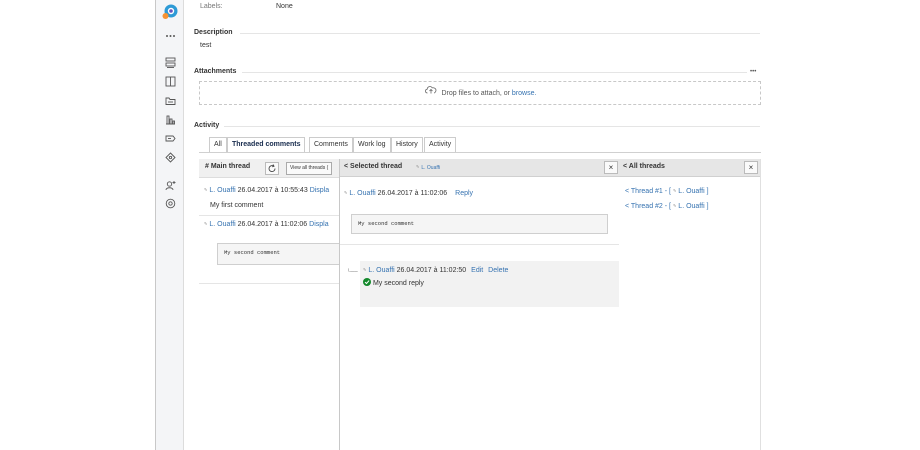 The width and height of the screenshot is (920, 450). What do you see at coordinates (479, 224) in the screenshot?
I see `selected-comment-code: My second comment` at bounding box center [479, 224].